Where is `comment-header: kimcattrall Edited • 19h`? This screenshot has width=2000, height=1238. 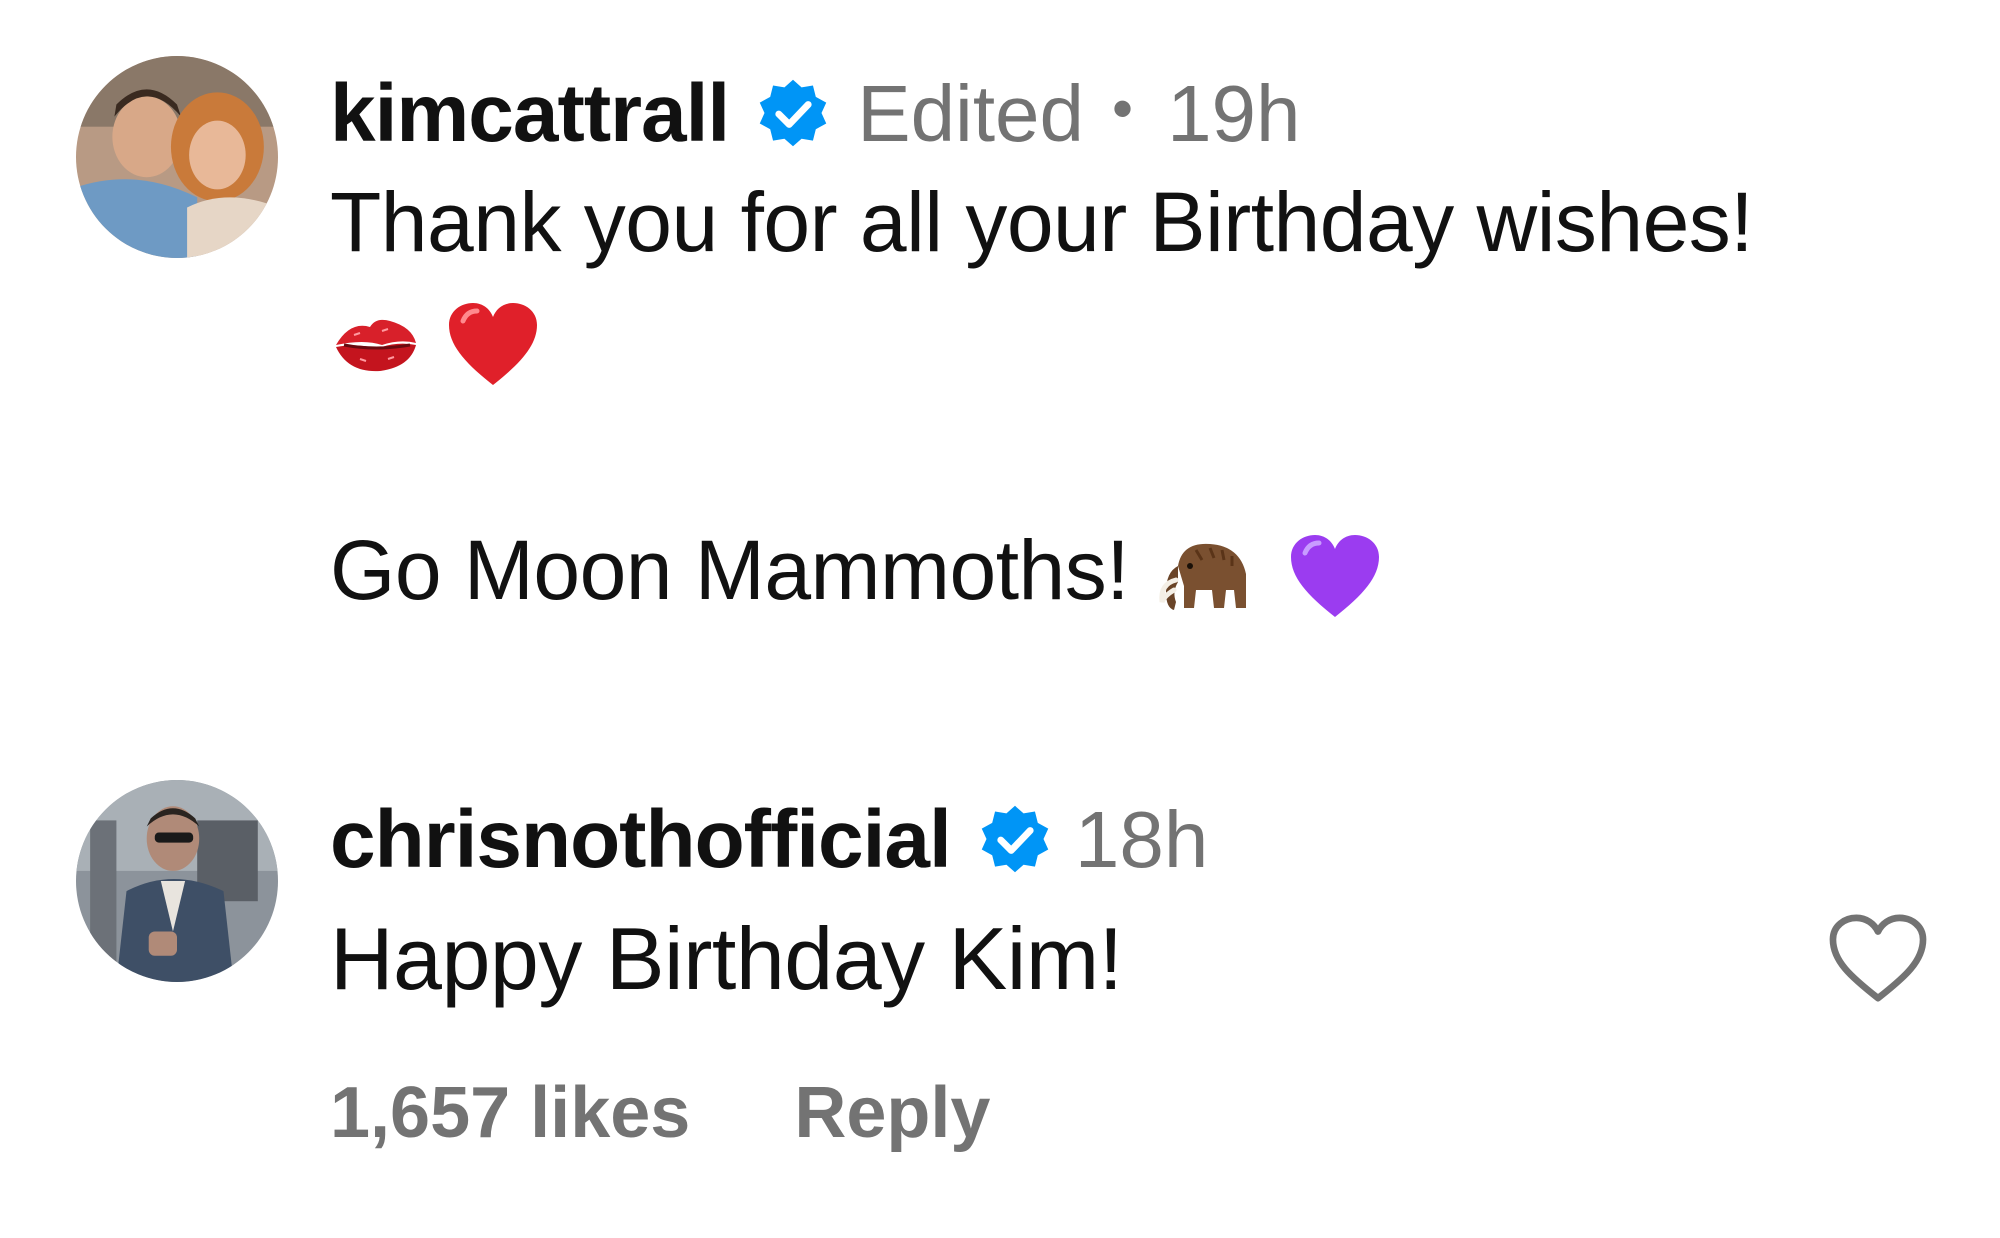 comment-header: kimcattrall Edited • 19h is located at coordinates (815, 114).